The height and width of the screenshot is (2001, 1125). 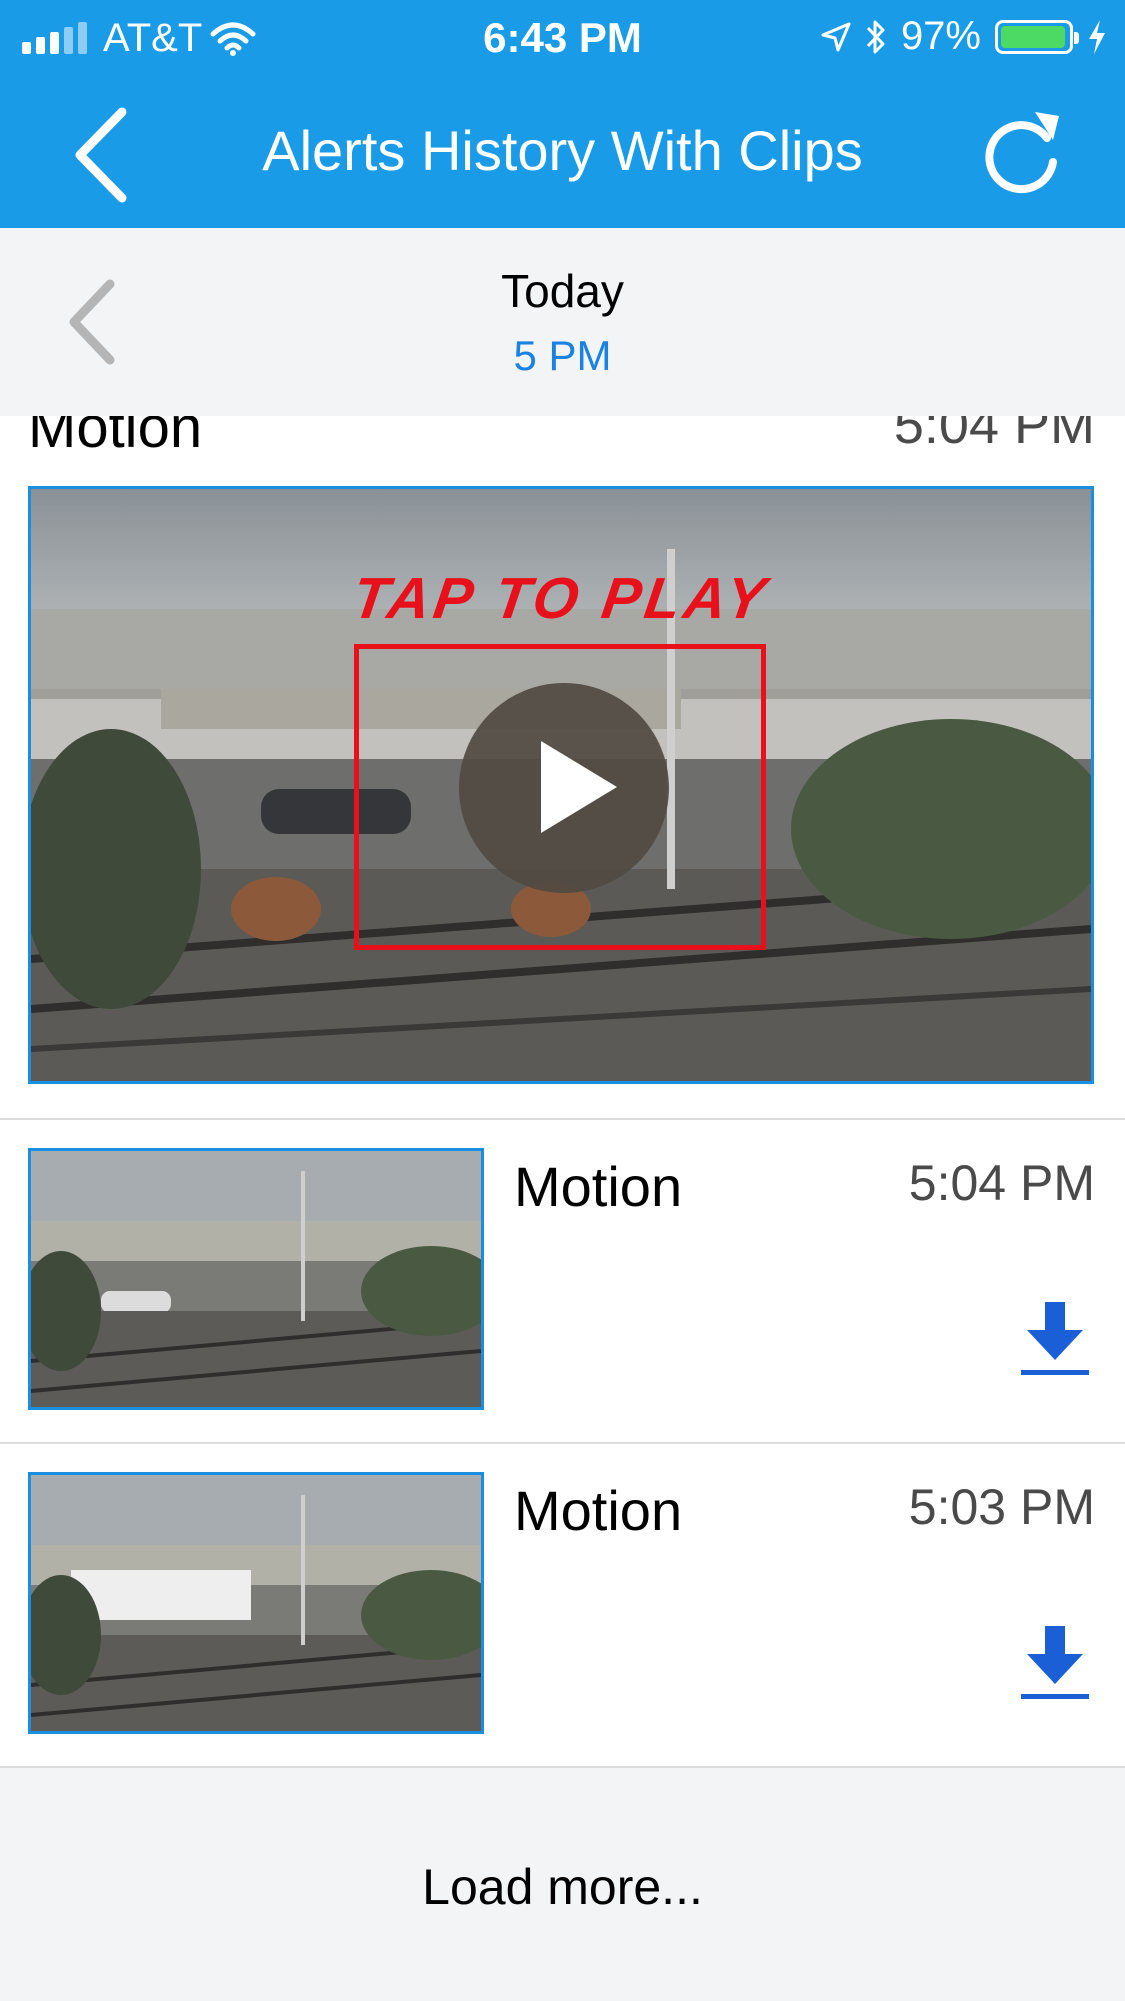 What do you see at coordinates (1033, 36) in the screenshot?
I see `battery-fill` at bounding box center [1033, 36].